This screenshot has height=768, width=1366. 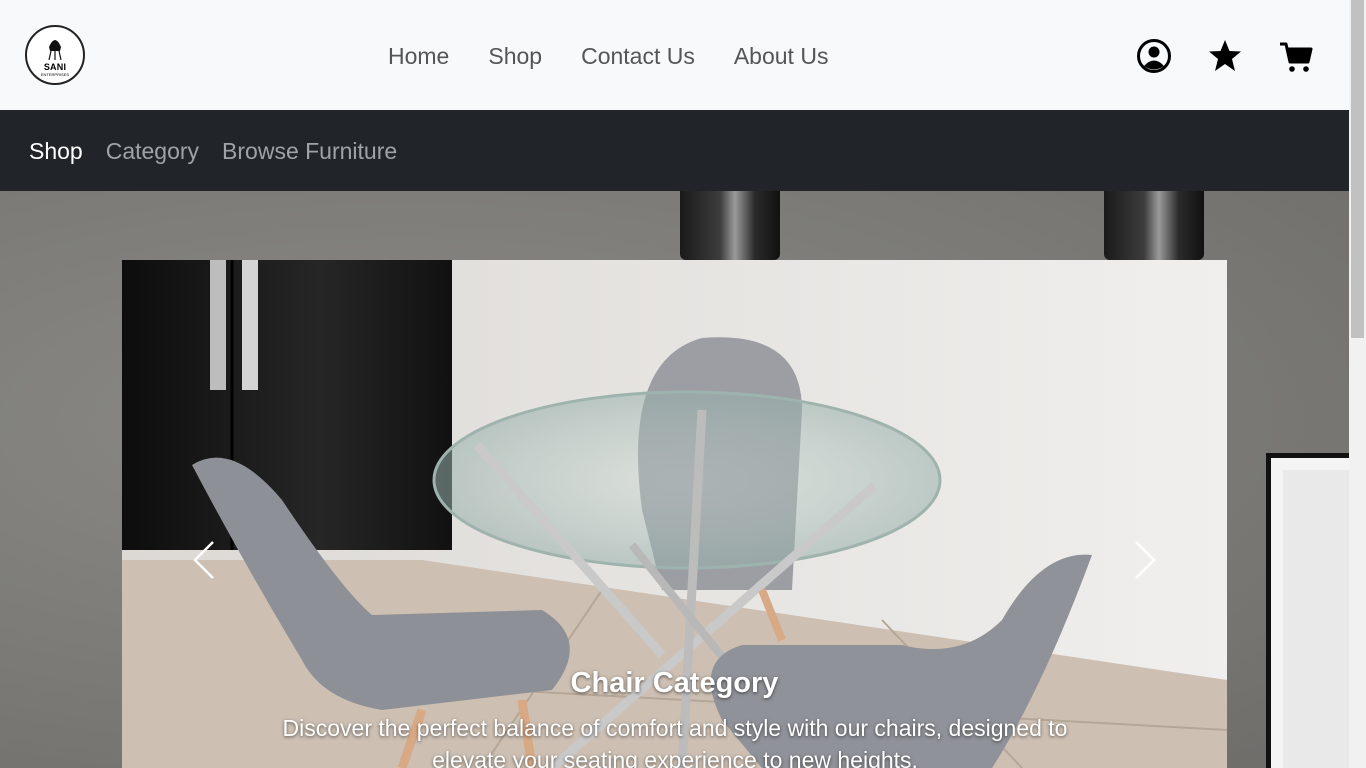 I want to click on subnav-browse-furniture: Browse Furniture, so click(x=309, y=151).